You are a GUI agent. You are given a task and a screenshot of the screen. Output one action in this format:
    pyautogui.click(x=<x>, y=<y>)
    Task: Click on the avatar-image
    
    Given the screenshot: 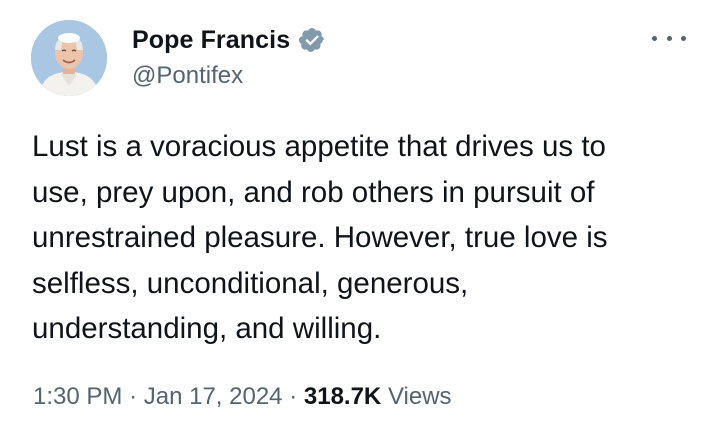 What is the action you would take?
    pyautogui.click(x=69, y=58)
    